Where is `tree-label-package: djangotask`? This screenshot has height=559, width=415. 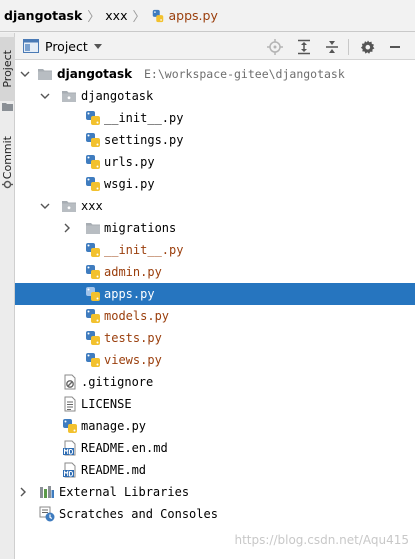 tree-label-package: djangotask is located at coordinates (117, 96).